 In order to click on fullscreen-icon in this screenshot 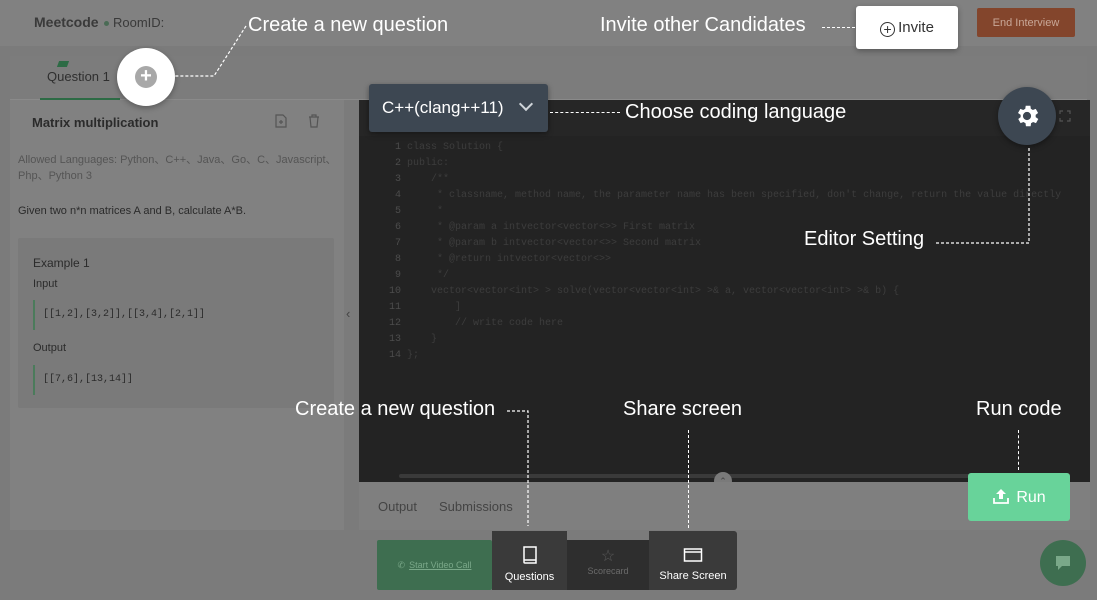, I will do `click(1066, 117)`.